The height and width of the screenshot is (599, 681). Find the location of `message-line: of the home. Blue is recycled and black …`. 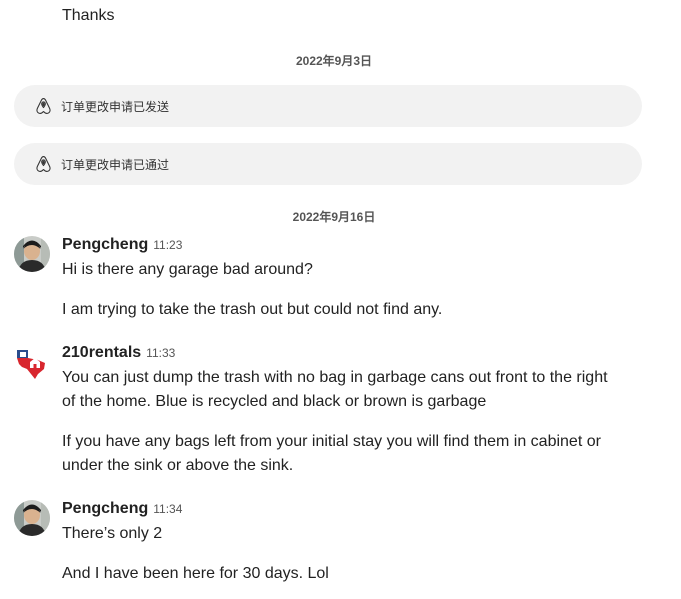

message-line: of the home. Blue is recycled and black … is located at coordinates (274, 401).